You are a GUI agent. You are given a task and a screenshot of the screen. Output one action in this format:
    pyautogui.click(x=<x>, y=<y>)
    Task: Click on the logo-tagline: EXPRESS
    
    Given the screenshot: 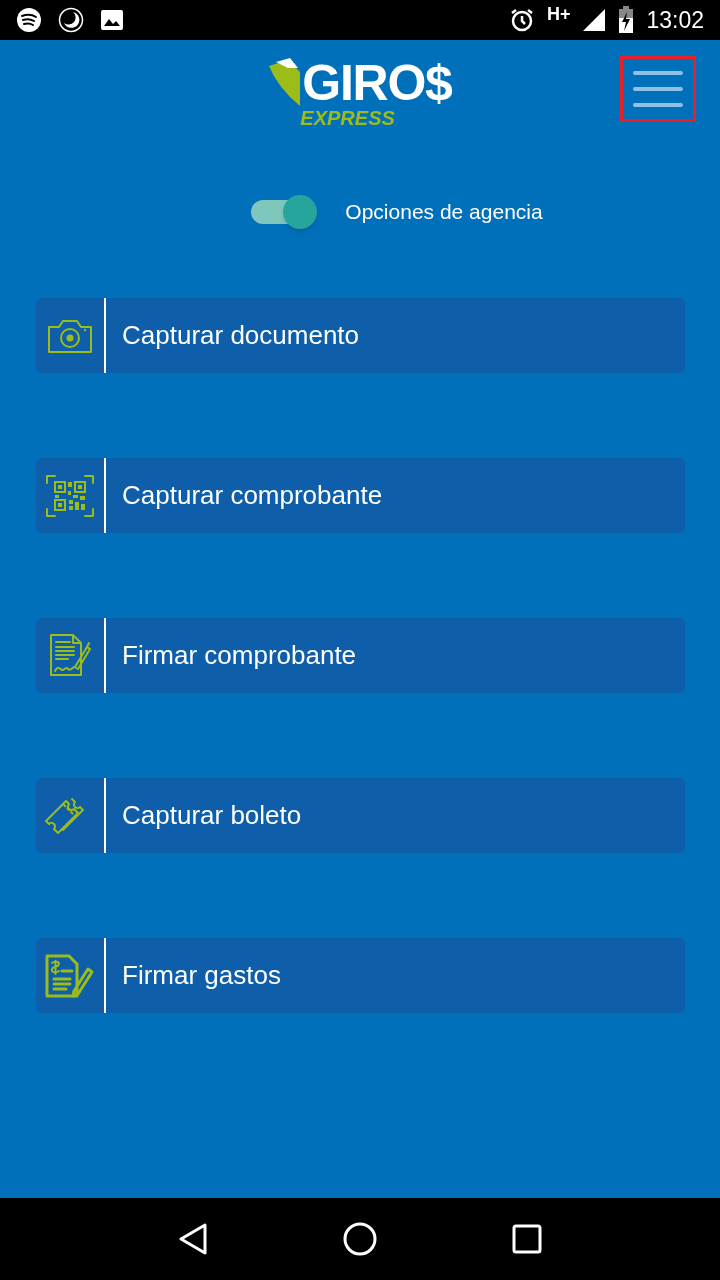 What is the action you would take?
    pyautogui.click(x=347, y=118)
    